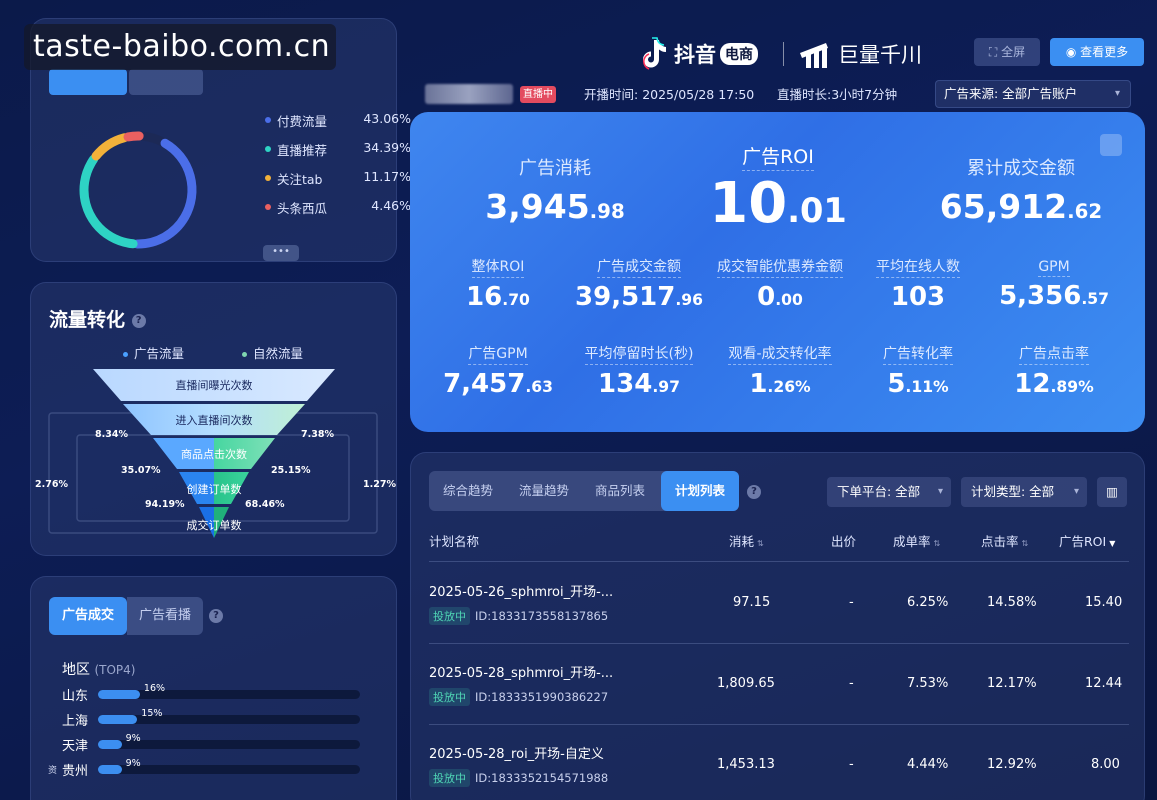 This screenshot has width=1157, height=800. I want to click on region-row-shanghai: 上海 15%, so click(212, 718).